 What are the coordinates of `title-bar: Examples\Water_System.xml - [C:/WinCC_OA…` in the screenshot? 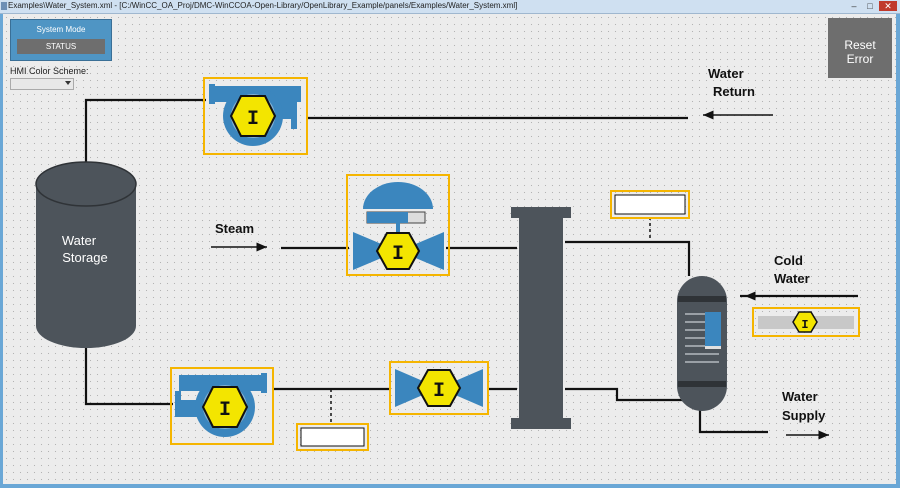 It's located at (450, 7).